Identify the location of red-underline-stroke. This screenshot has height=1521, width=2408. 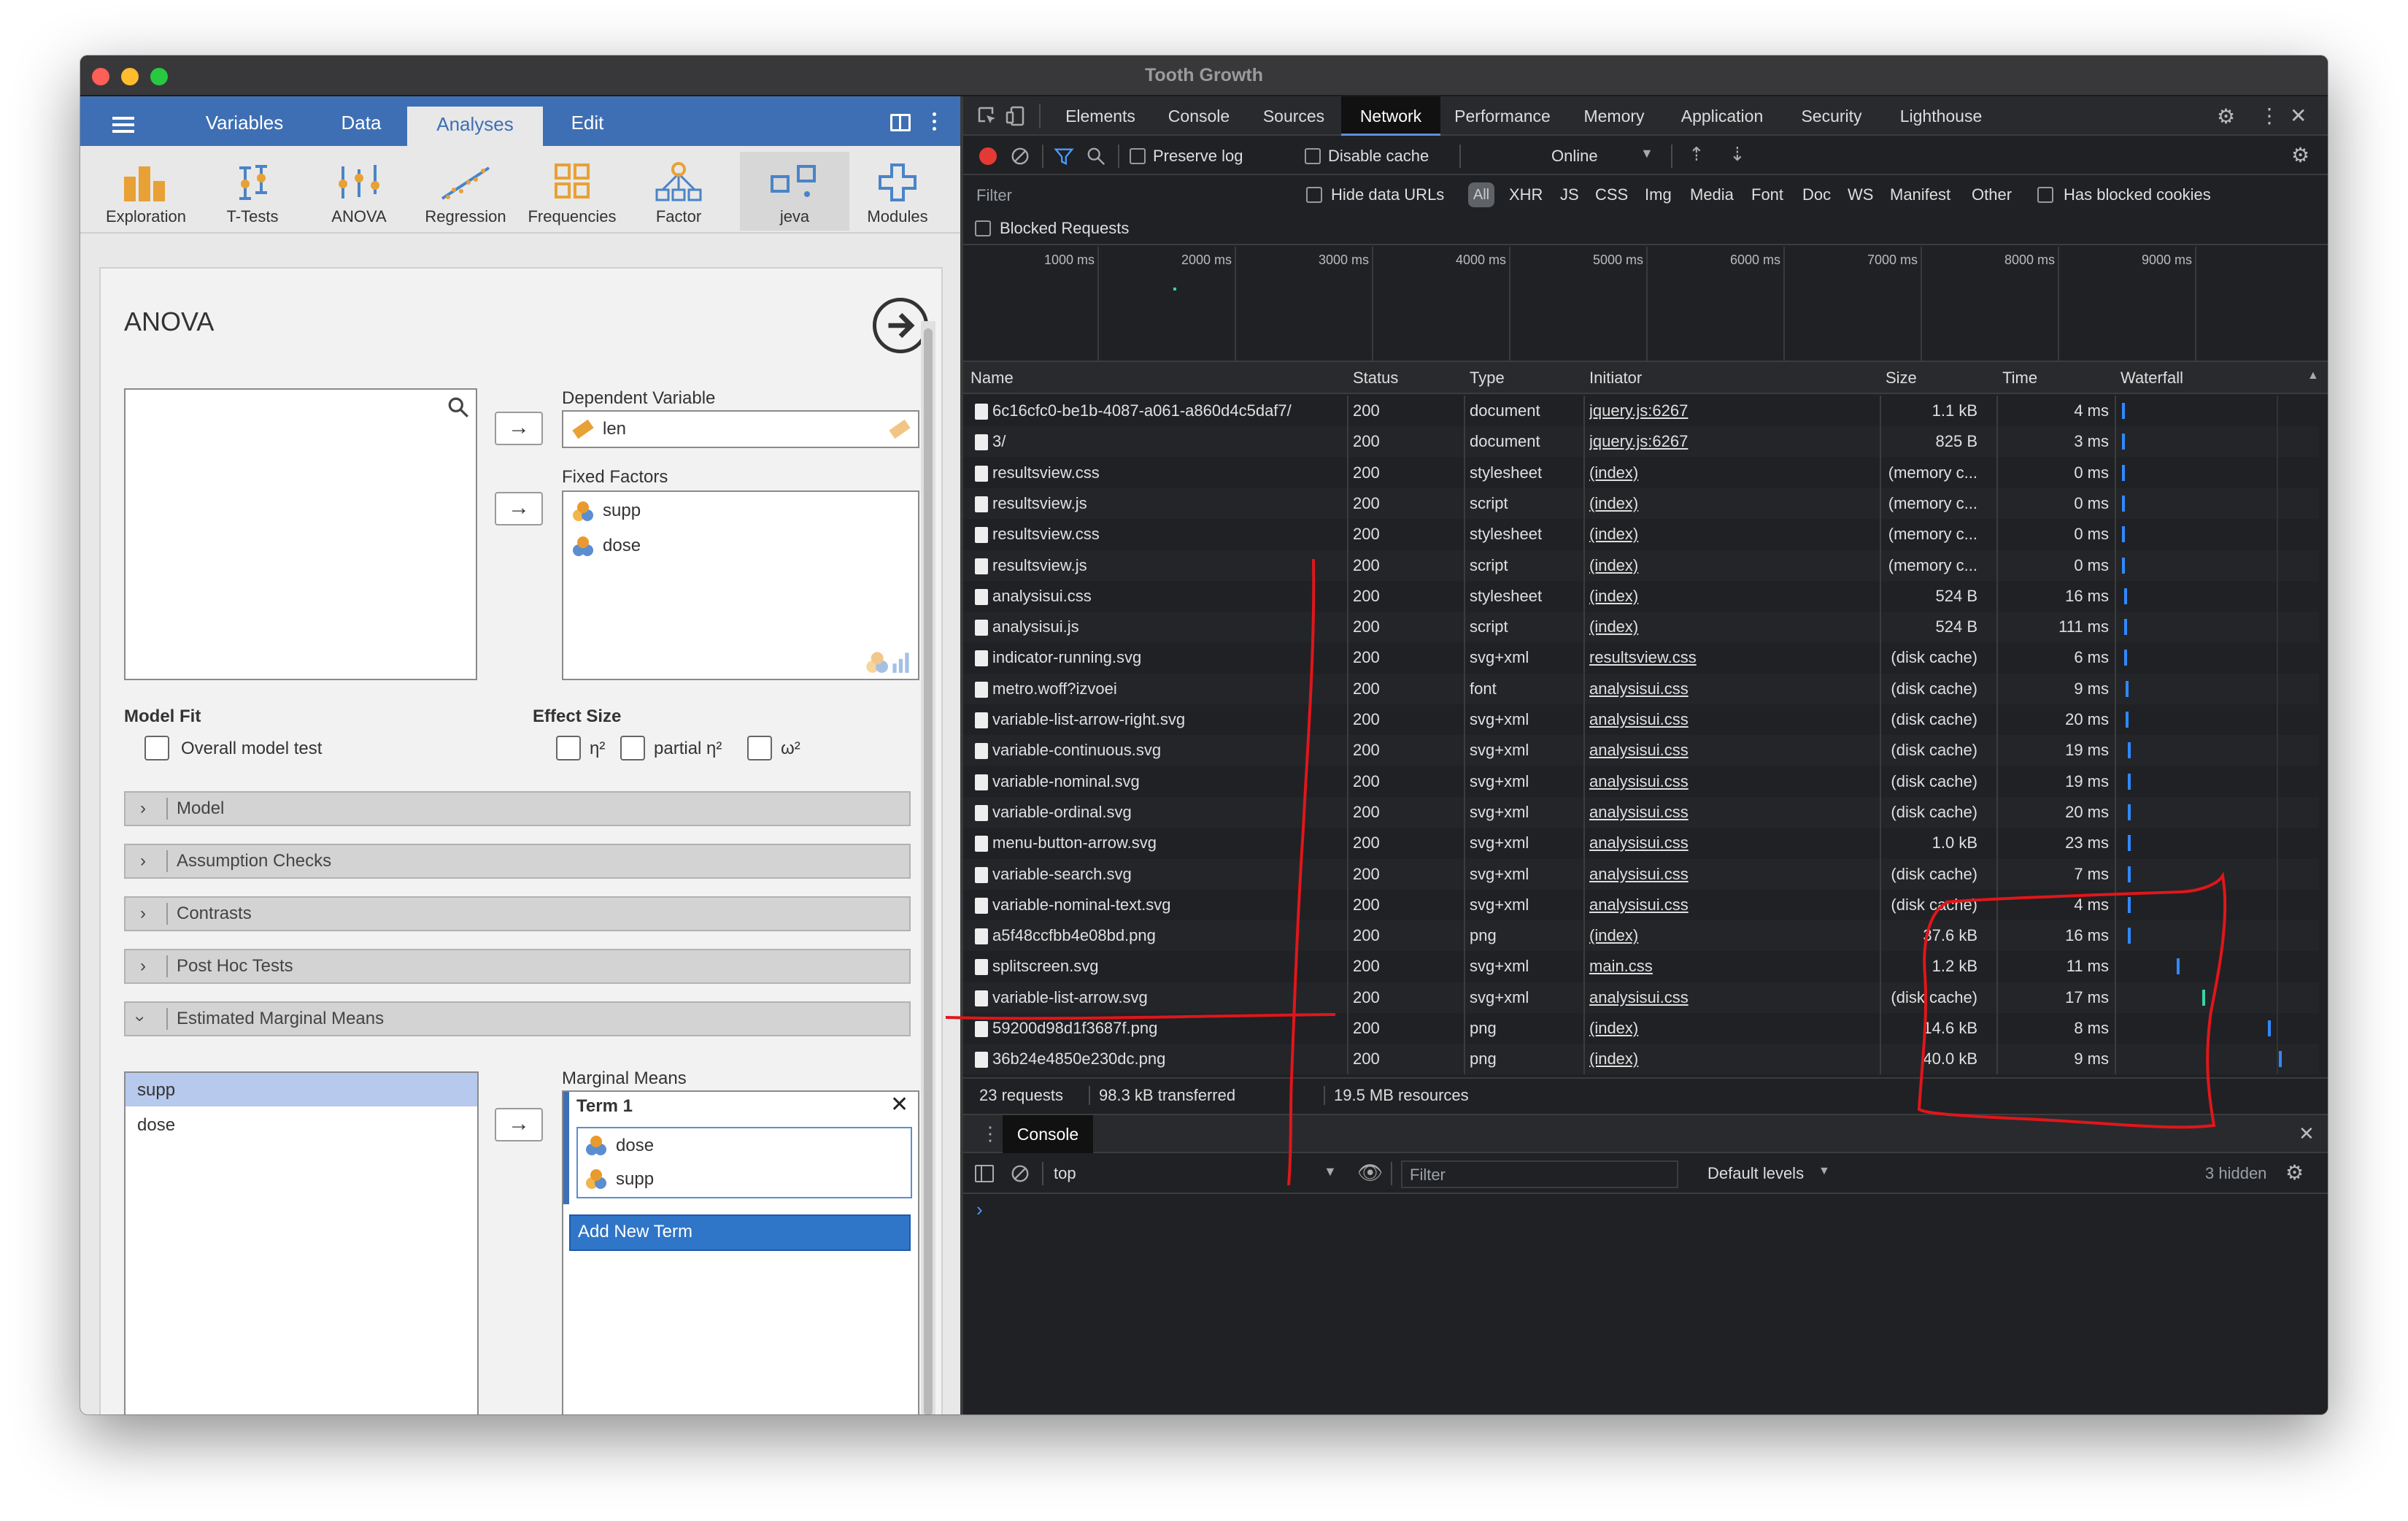
(1140, 1016).